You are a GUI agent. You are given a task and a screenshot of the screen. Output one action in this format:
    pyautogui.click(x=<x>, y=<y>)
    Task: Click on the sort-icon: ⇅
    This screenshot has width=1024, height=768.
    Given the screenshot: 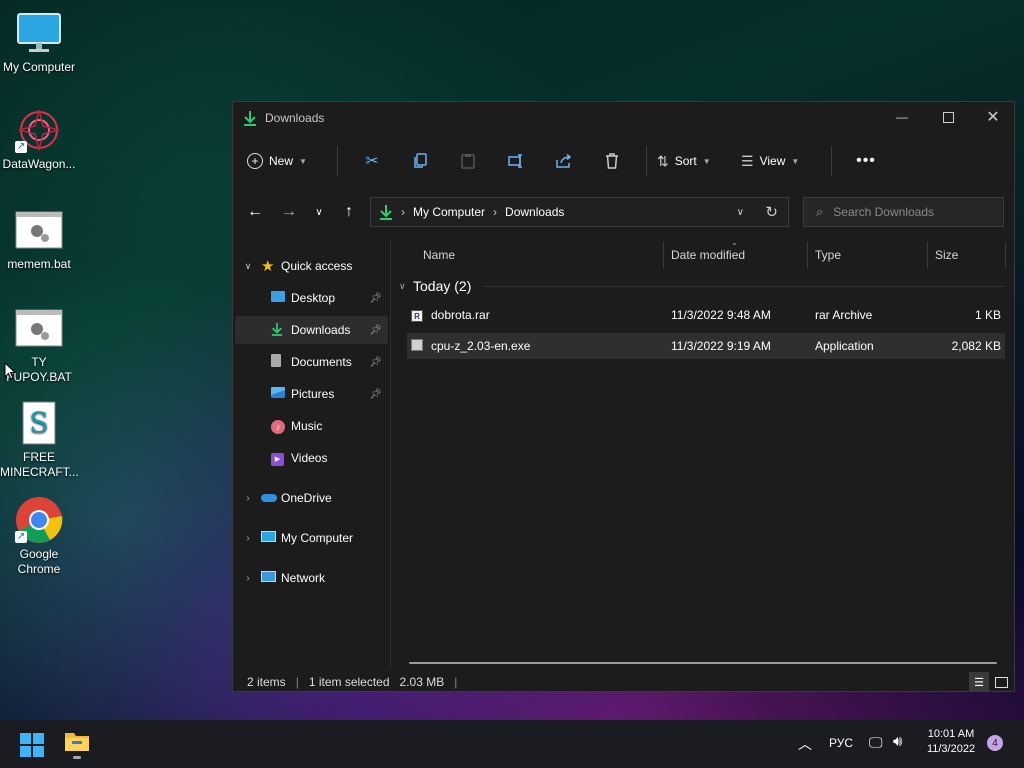 What is the action you would take?
    pyautogui.click(x=663, y=160)
    